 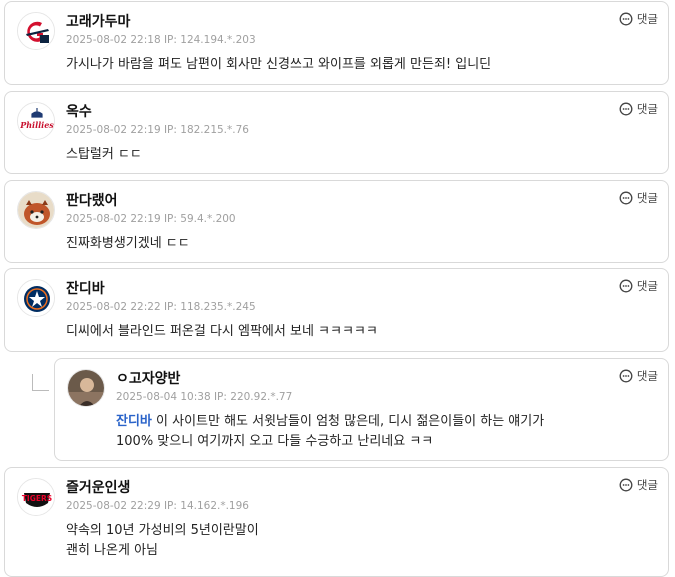 What do you see at coordinates (361, 155) in the screenshot?
I see `comment-body: 스탑럴커 ㄷㄷ` at bounding box center [361, 155].